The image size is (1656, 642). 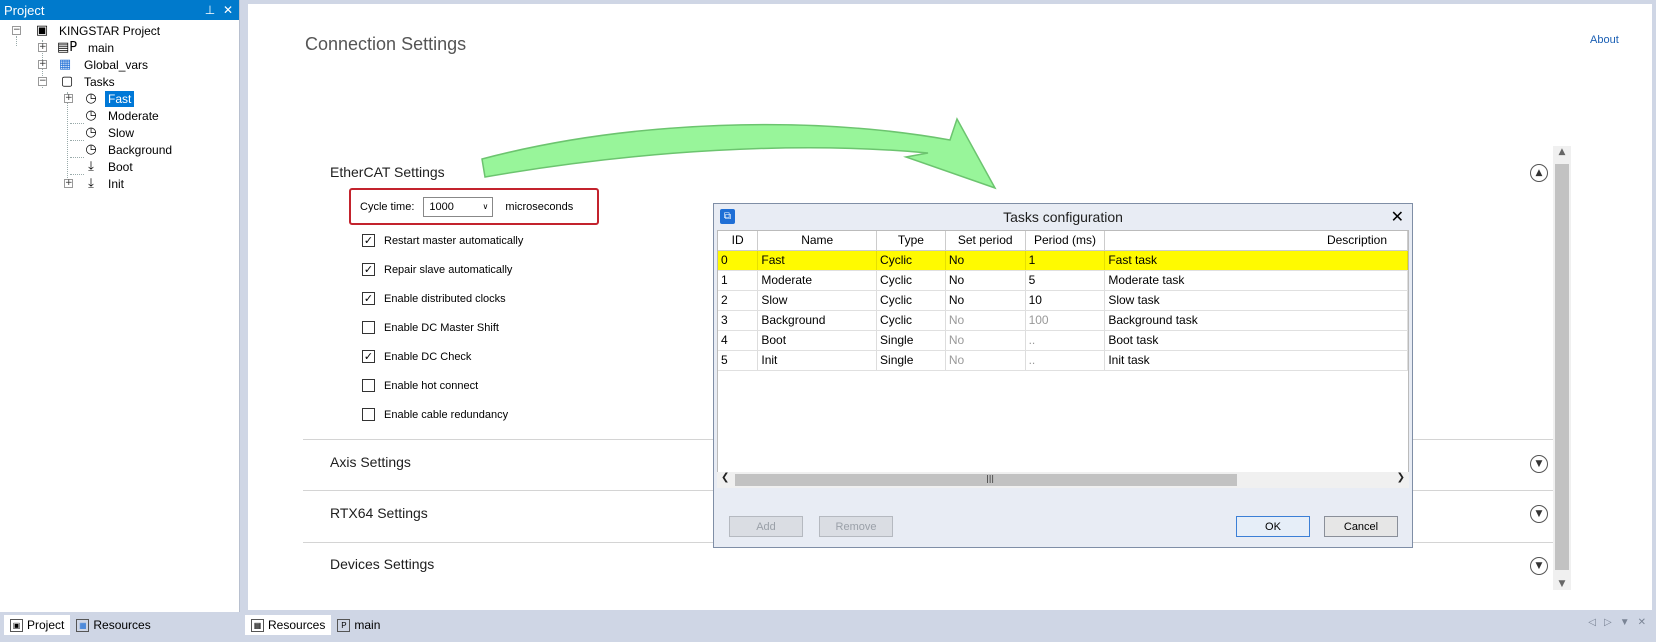 I want to click on ethercat-settings-header: EtherCAT Settings, so click(x=387, y=172).